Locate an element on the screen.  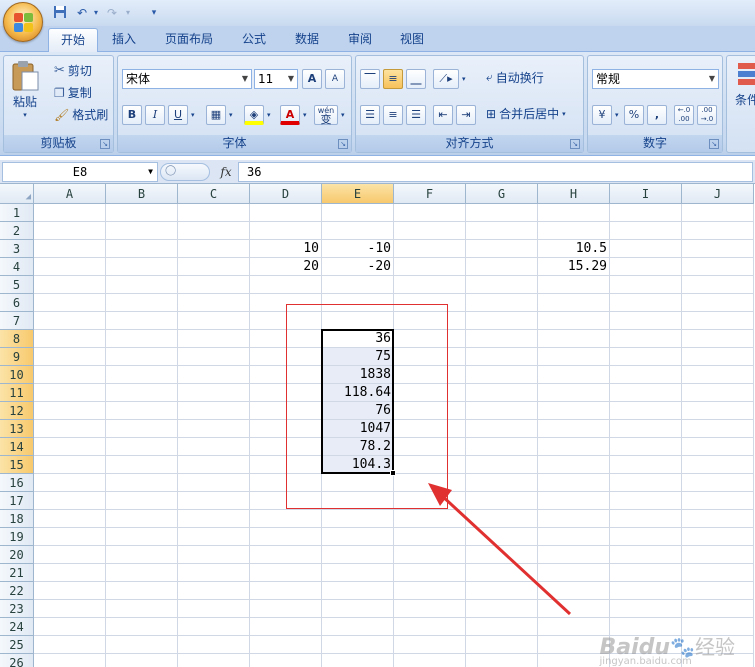
underline-button: U ▾ is located at coordinates (181, 115).